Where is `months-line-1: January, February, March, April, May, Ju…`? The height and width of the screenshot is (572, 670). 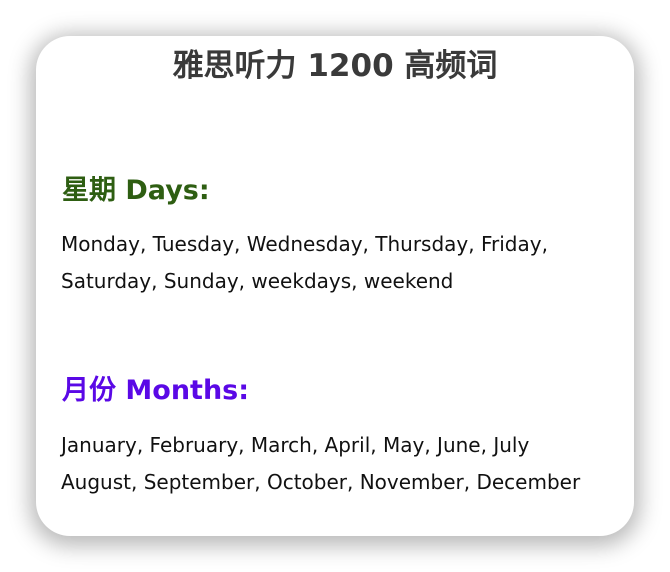 months-line-1: January, February, March, April, May, Ju… is located at coordinates (295, 445).